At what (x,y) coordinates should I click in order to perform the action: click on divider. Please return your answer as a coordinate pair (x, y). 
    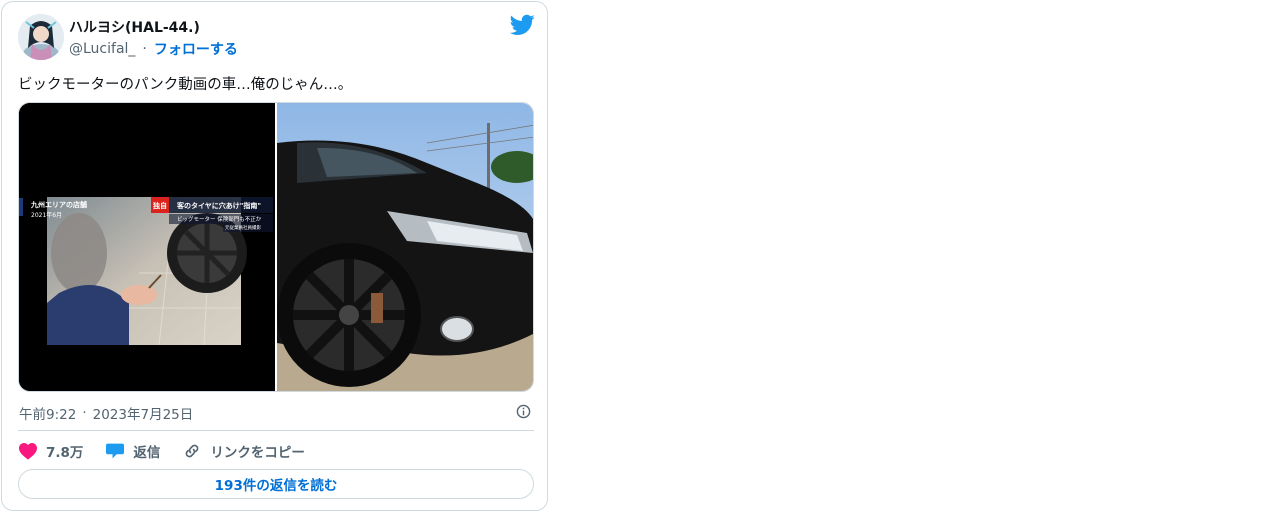
    Looking at the image, I should click on (276, 430).